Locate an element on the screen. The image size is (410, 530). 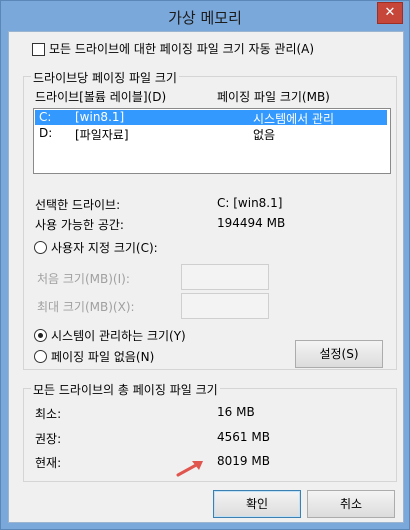
drive-row-c: C: [win8.1] 시스템에서 관리 is located at coordinates (211, 118).